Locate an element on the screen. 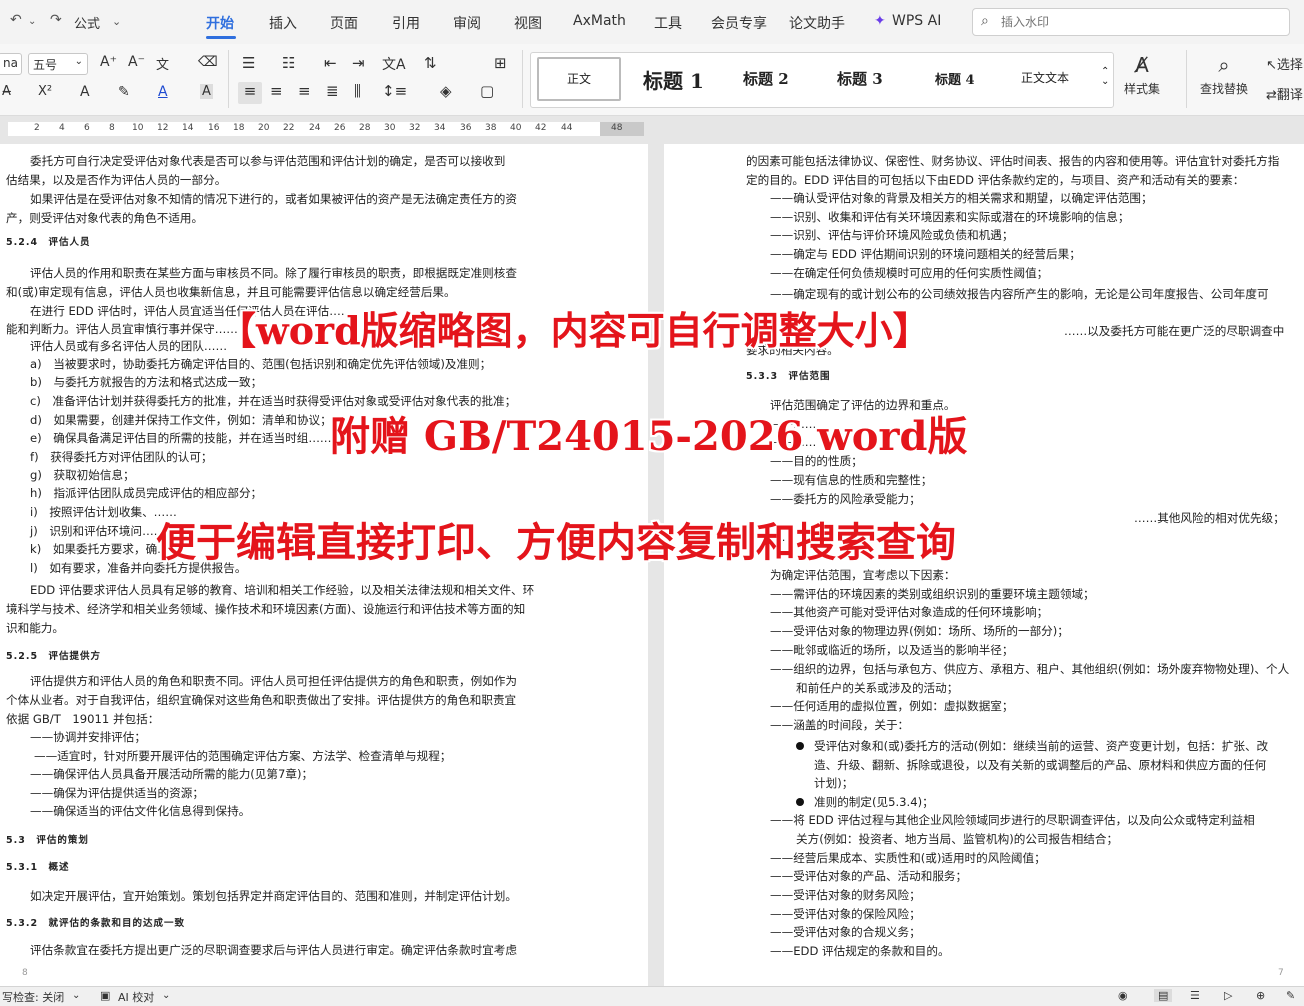  eraser-icon: ⌫ is located at coordinates (208, 62).